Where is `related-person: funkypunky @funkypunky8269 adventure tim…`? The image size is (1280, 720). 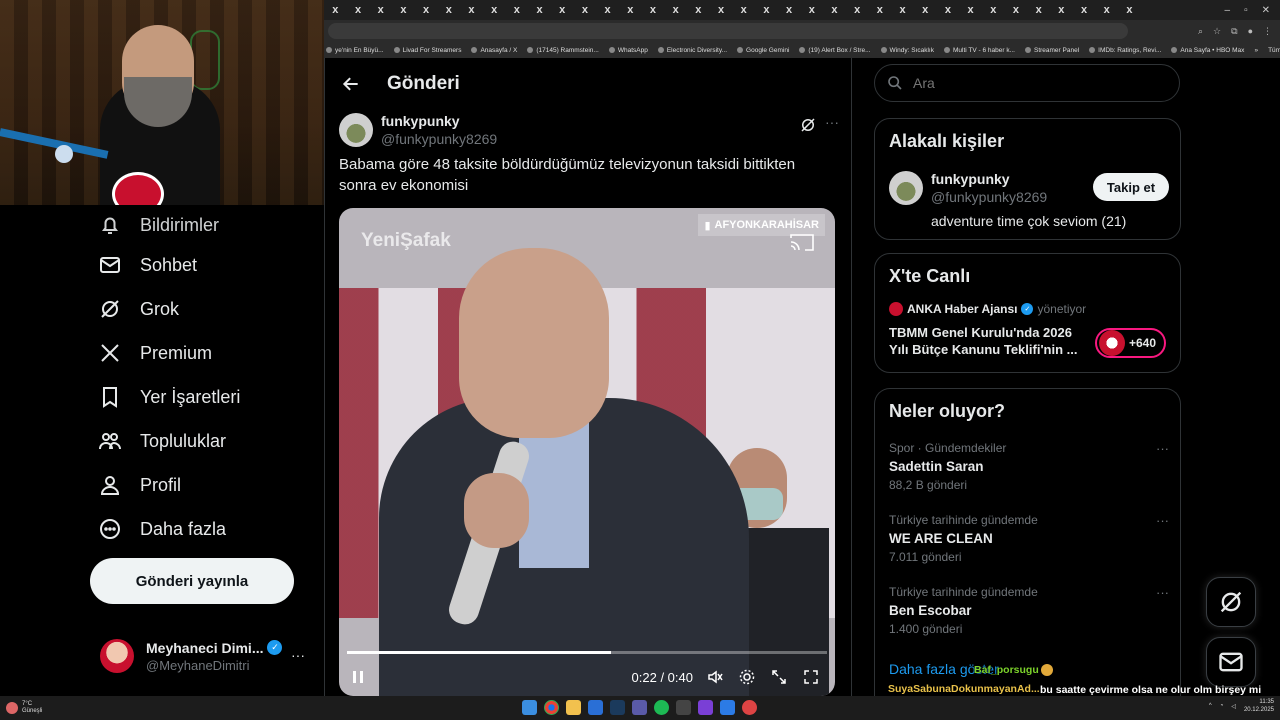
related-person: funkypunky @funkypunky8269 adventure tim… is located at coordinates (1029, 200).